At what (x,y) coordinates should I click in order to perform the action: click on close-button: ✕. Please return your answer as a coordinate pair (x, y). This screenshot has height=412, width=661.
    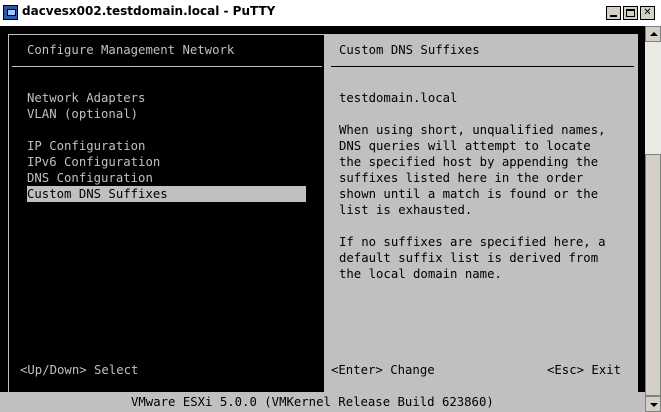
    Looking at the image, I should click on (647, 13).